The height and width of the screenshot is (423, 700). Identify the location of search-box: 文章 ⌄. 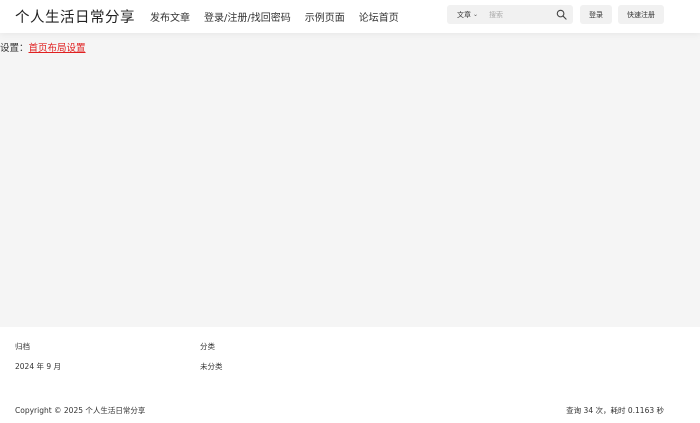
(510, 14).